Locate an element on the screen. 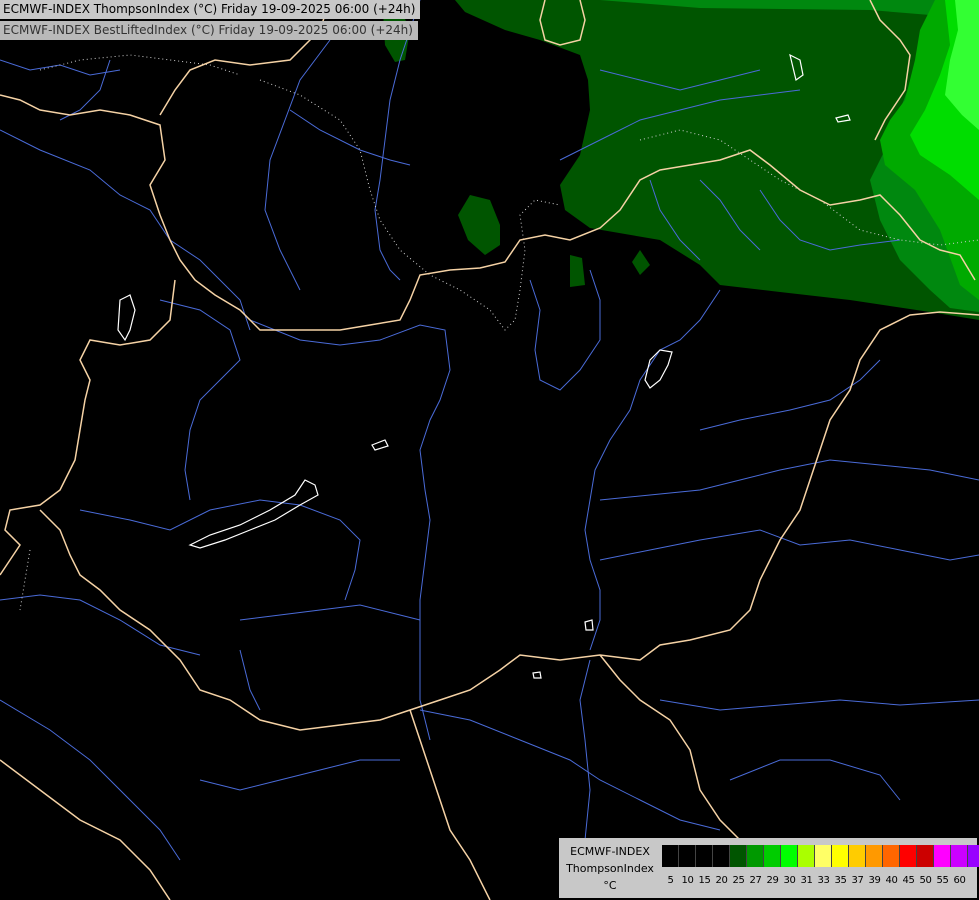 The image size is (979, 900). legend-swatches is located at coordinates (820, 856).